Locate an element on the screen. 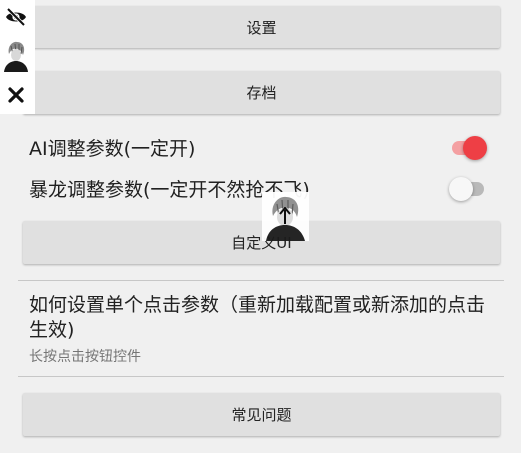 This screenshot has width=521, height=453. howto-title: 如何设置单个点击参数（重新加载配置或新添加的点击生效) is located at coordinates (257, 317).